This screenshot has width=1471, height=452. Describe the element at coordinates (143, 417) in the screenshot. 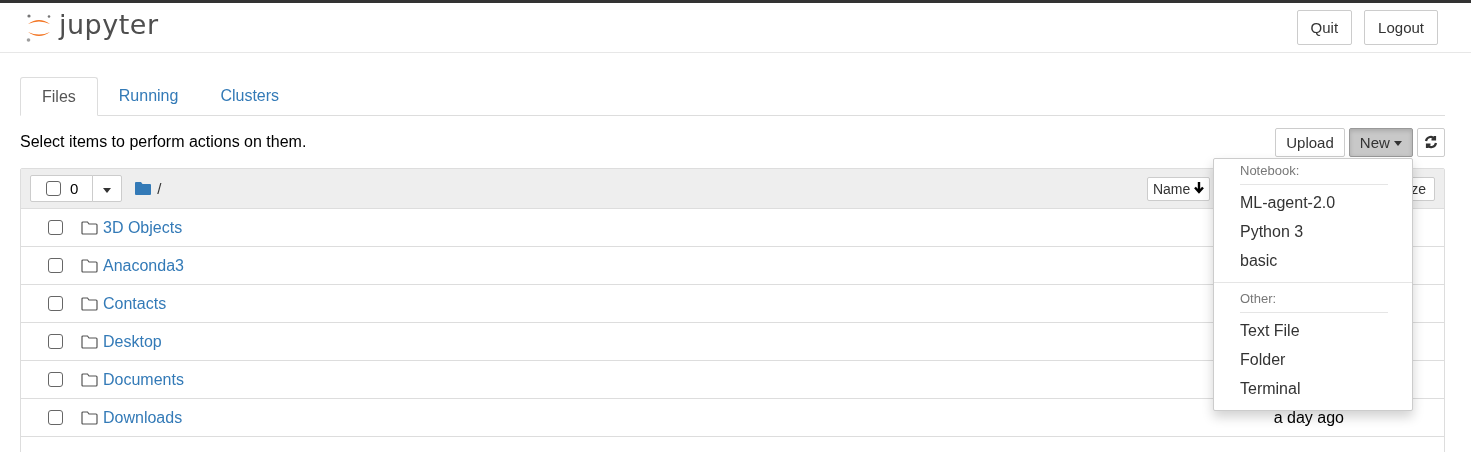

I see `folder-link: Downloads` at that location.